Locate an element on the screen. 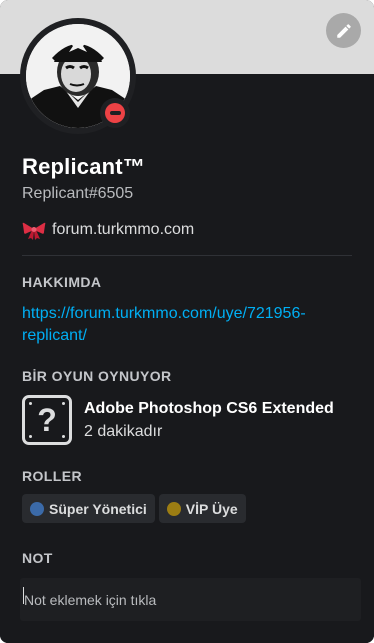 Image resolution: width=374 pixels, height=643 pixels. game-elapsed: 2 dakikadır is located at coordinates (123, 431).